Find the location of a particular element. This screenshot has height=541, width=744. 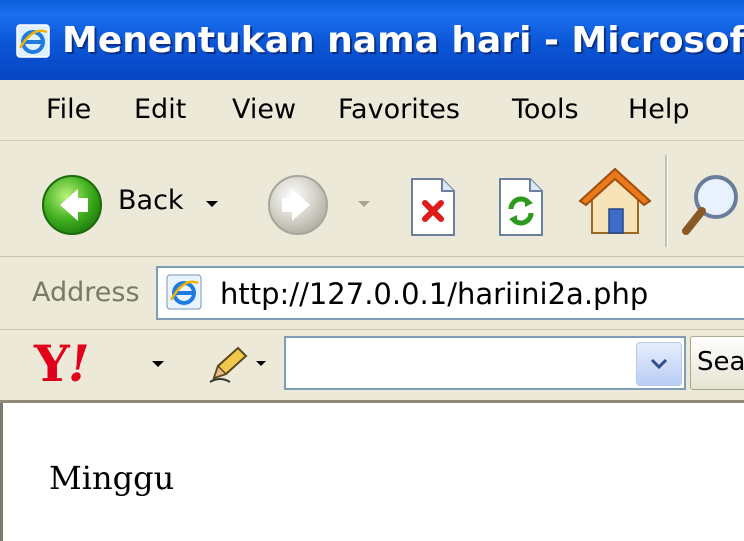

home-icon is located at coordinates (615, 201).